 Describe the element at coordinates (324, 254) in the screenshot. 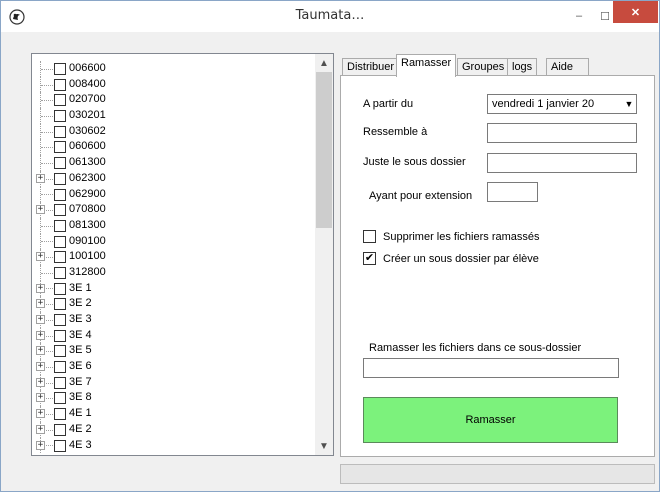

I see `tree-scrollbar: ▲ ▼` at that location.